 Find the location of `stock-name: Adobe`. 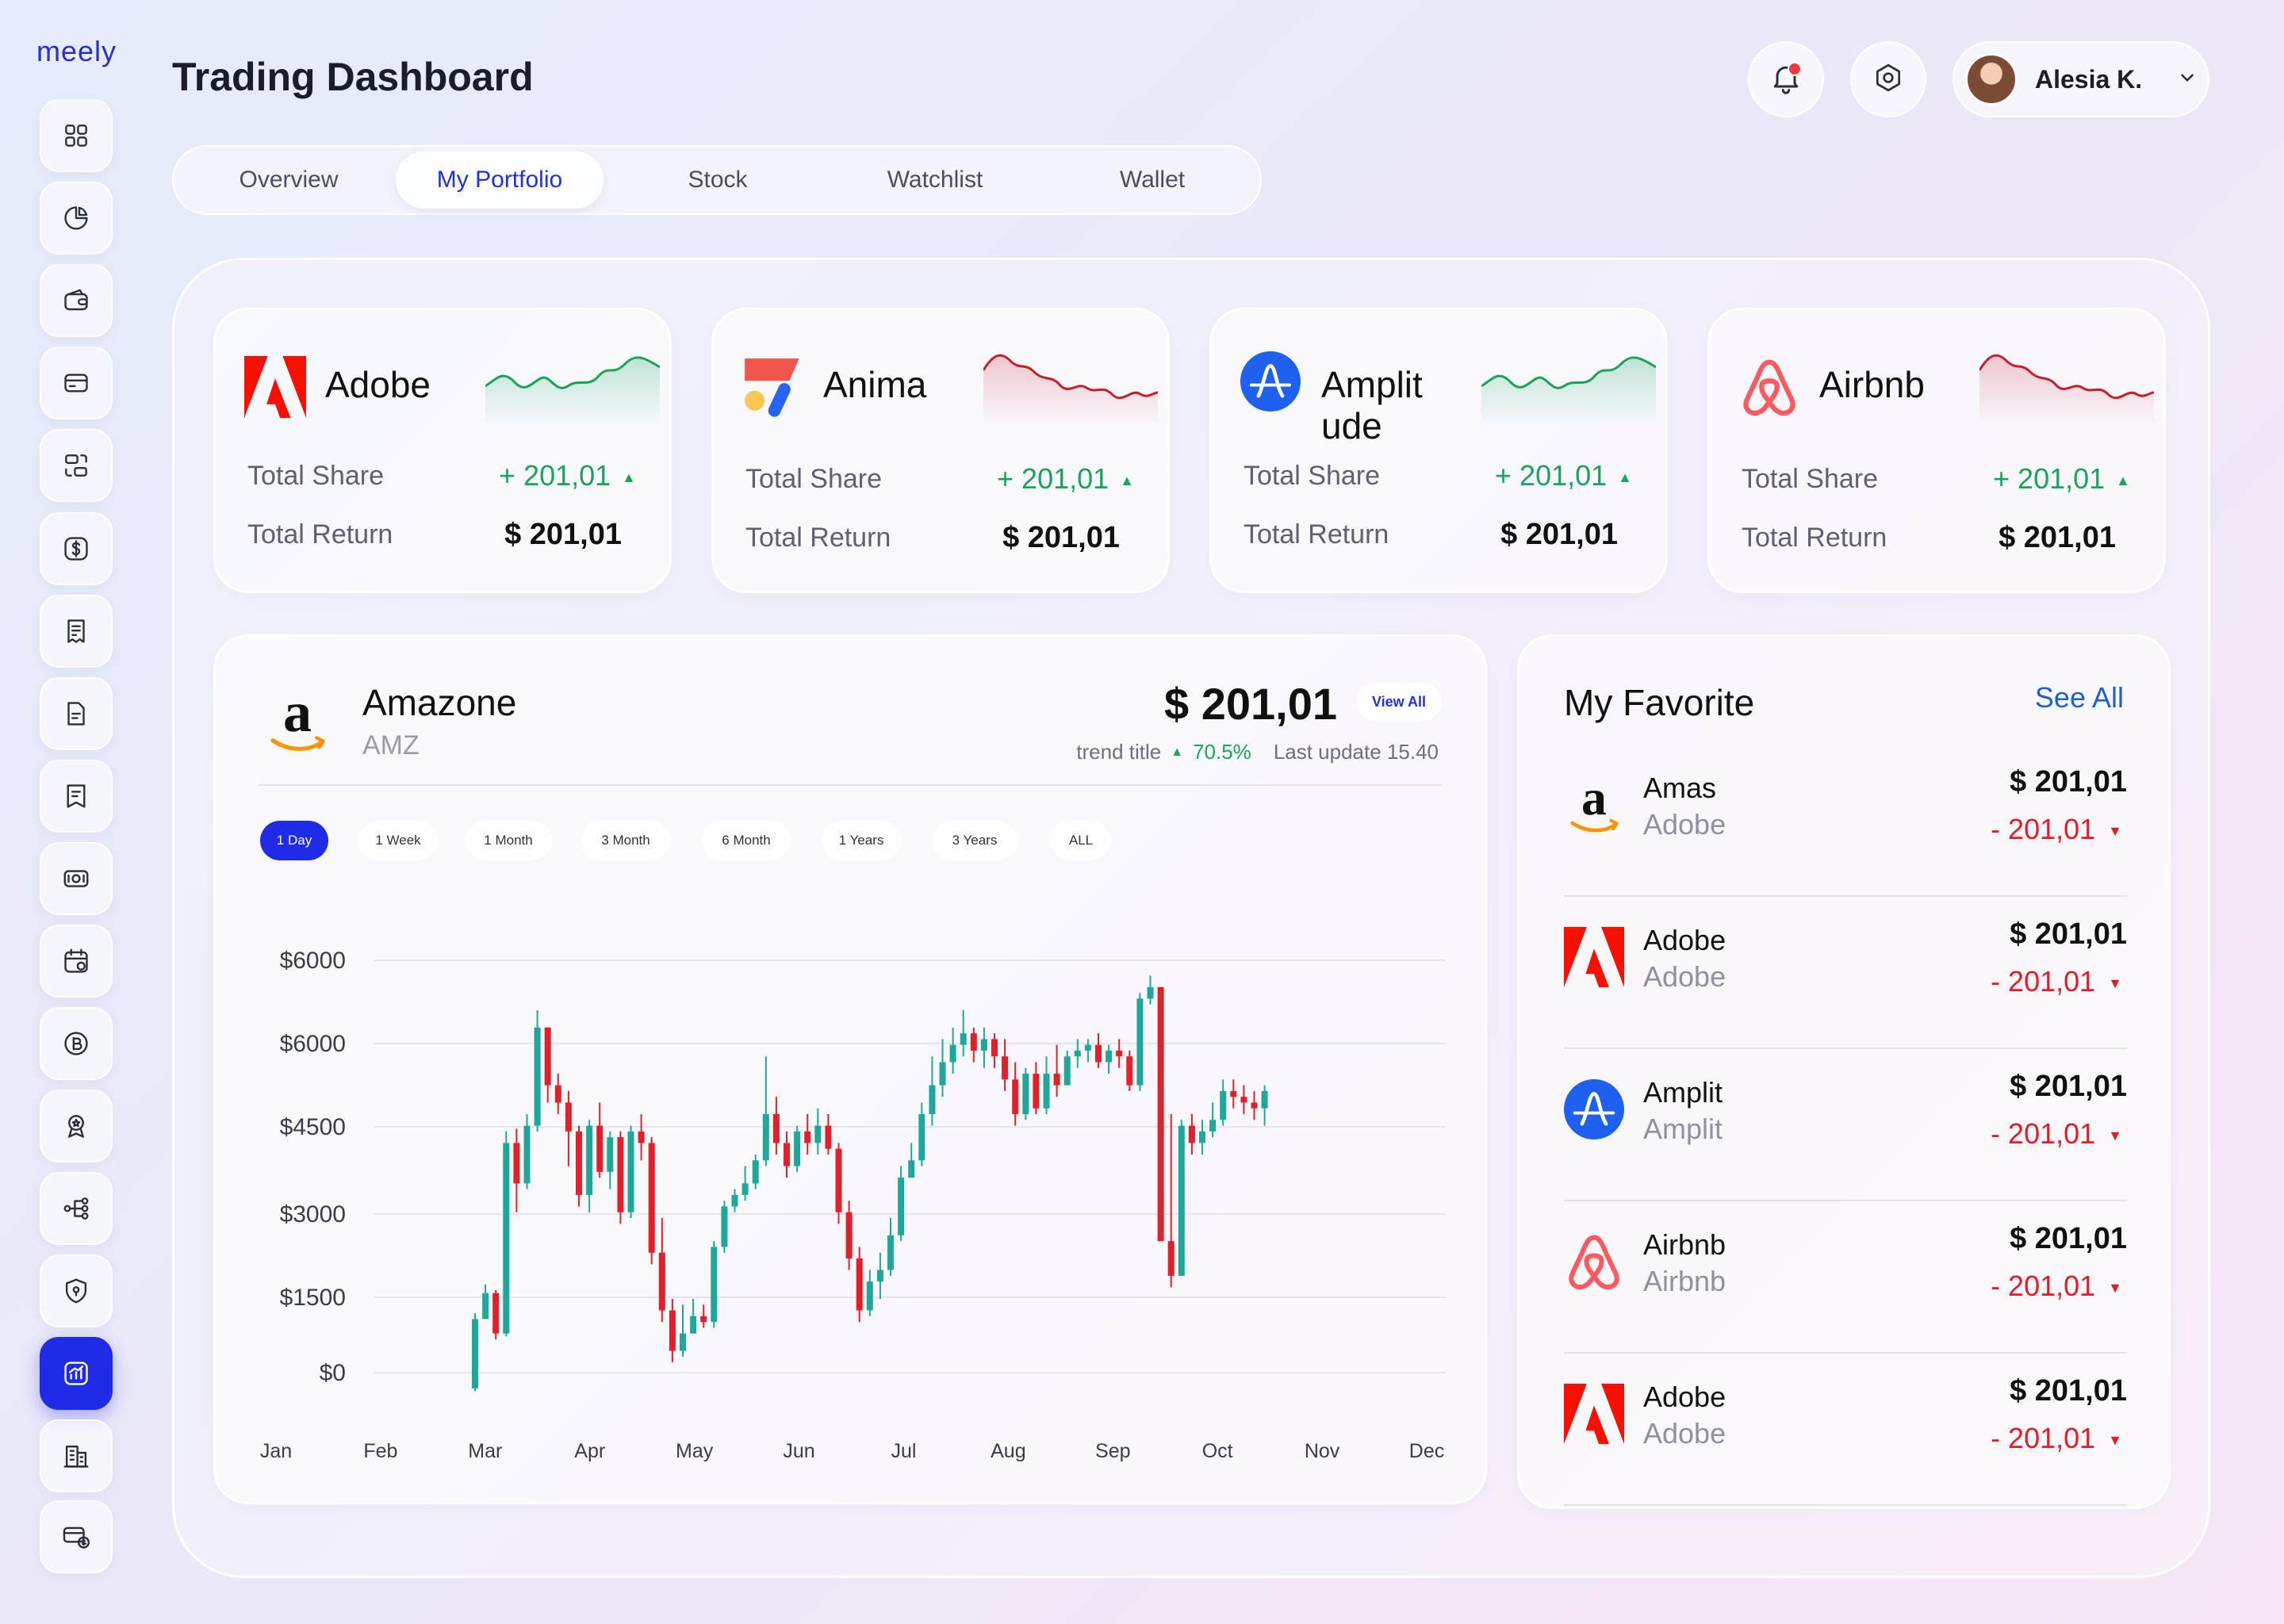

stock-name: Adobe is located at coordinates (378, 384).